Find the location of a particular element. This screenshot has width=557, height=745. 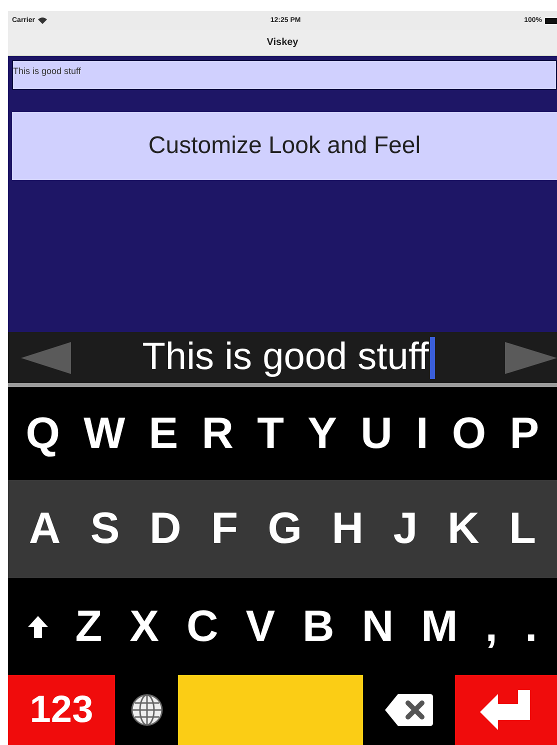

letter-key: S is located at coordinates (105, 529).